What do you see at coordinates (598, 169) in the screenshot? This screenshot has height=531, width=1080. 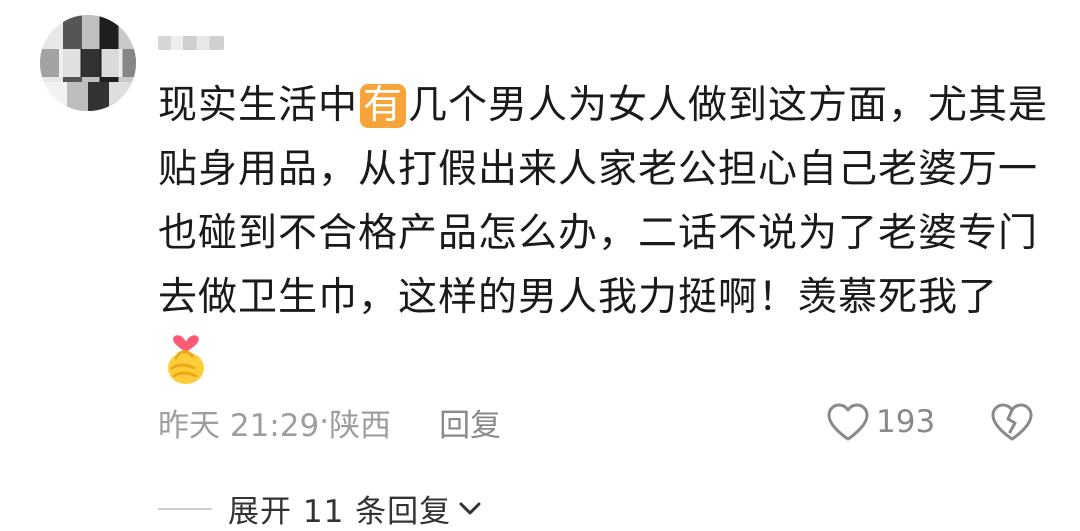 I see `comment-line-2: 贴身用品，从打假出来人家老公担心自己老婆万一` at bounding box center [598, 169].